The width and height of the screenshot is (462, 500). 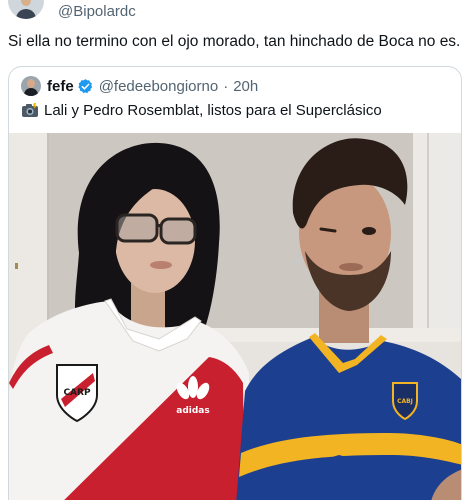 I want to click on adidas-text: adidas, so click(x=192, y=411).